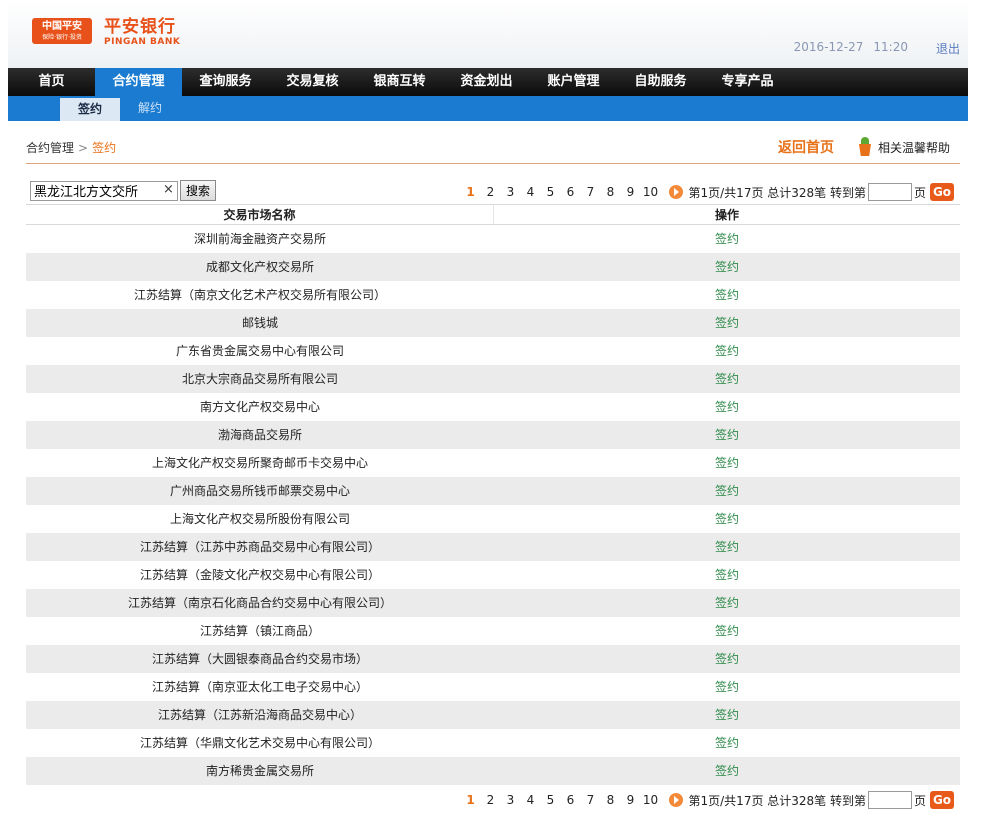  What do you see at coordinates (493, 603) in the screenshot?
I see `table-row: 江苏结算（南京石化商品合约交易中心有限公司） 签约` at bounding box center [493, 603].